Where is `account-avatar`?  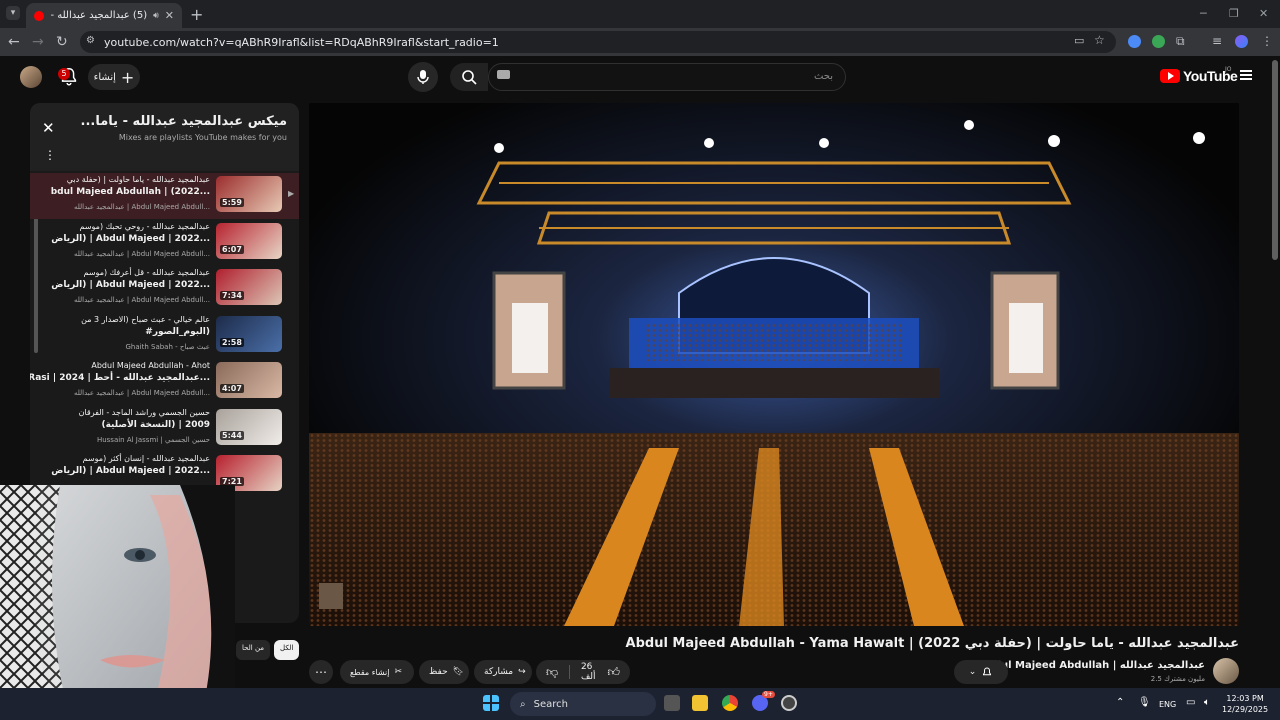 account-avatar is located at coordinates (31, 77).